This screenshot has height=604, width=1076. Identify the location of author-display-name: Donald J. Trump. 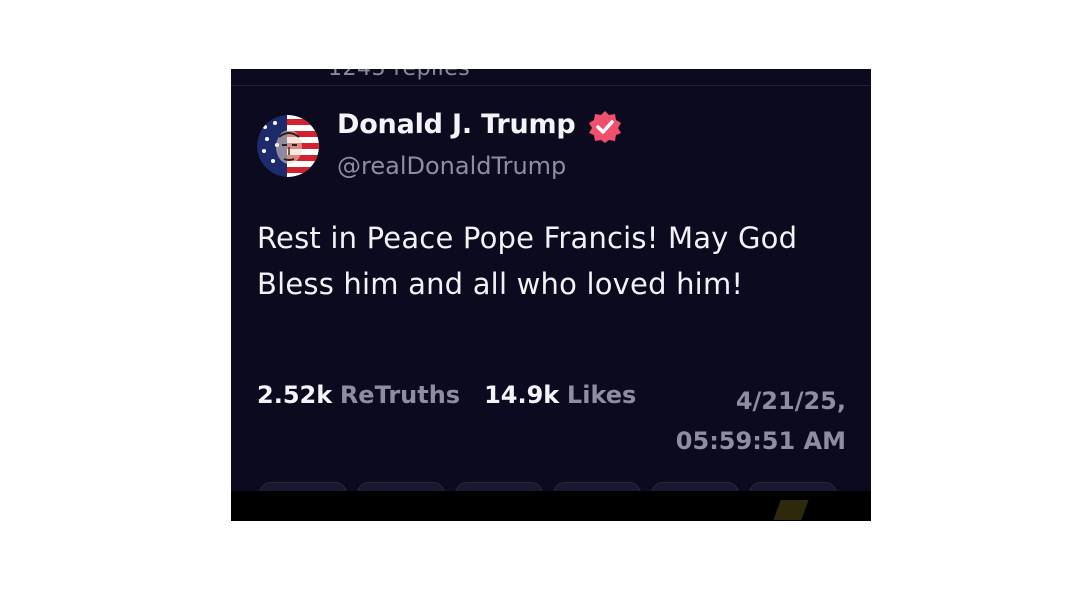
(456, 124).